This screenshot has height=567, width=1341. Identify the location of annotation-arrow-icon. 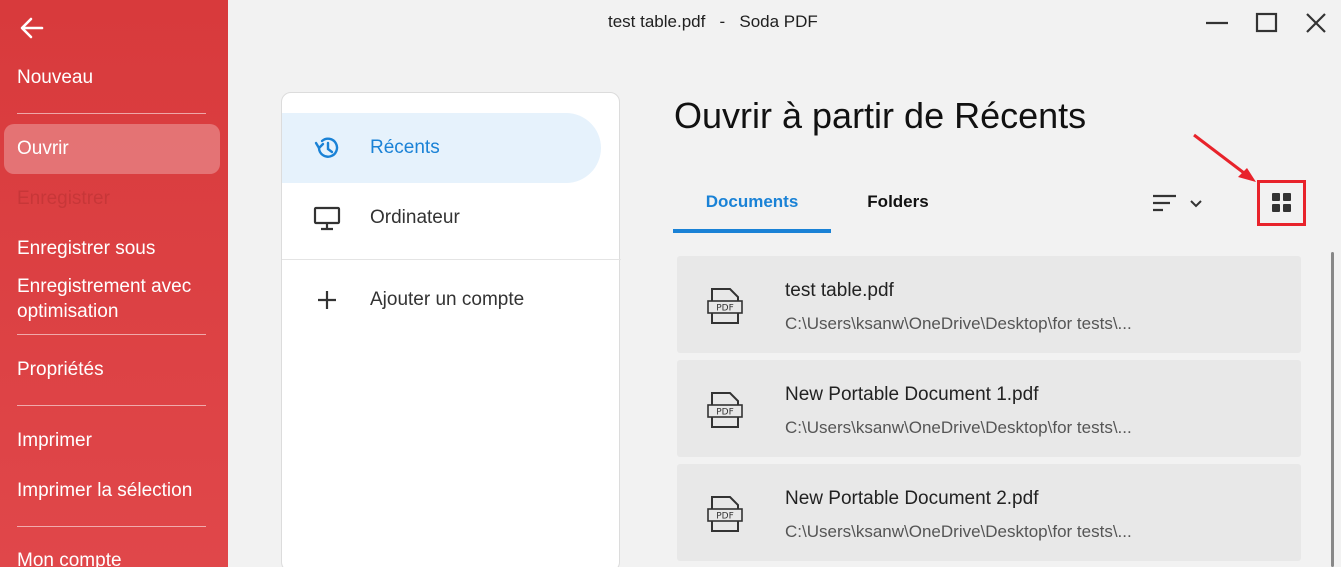
(1224, 157).